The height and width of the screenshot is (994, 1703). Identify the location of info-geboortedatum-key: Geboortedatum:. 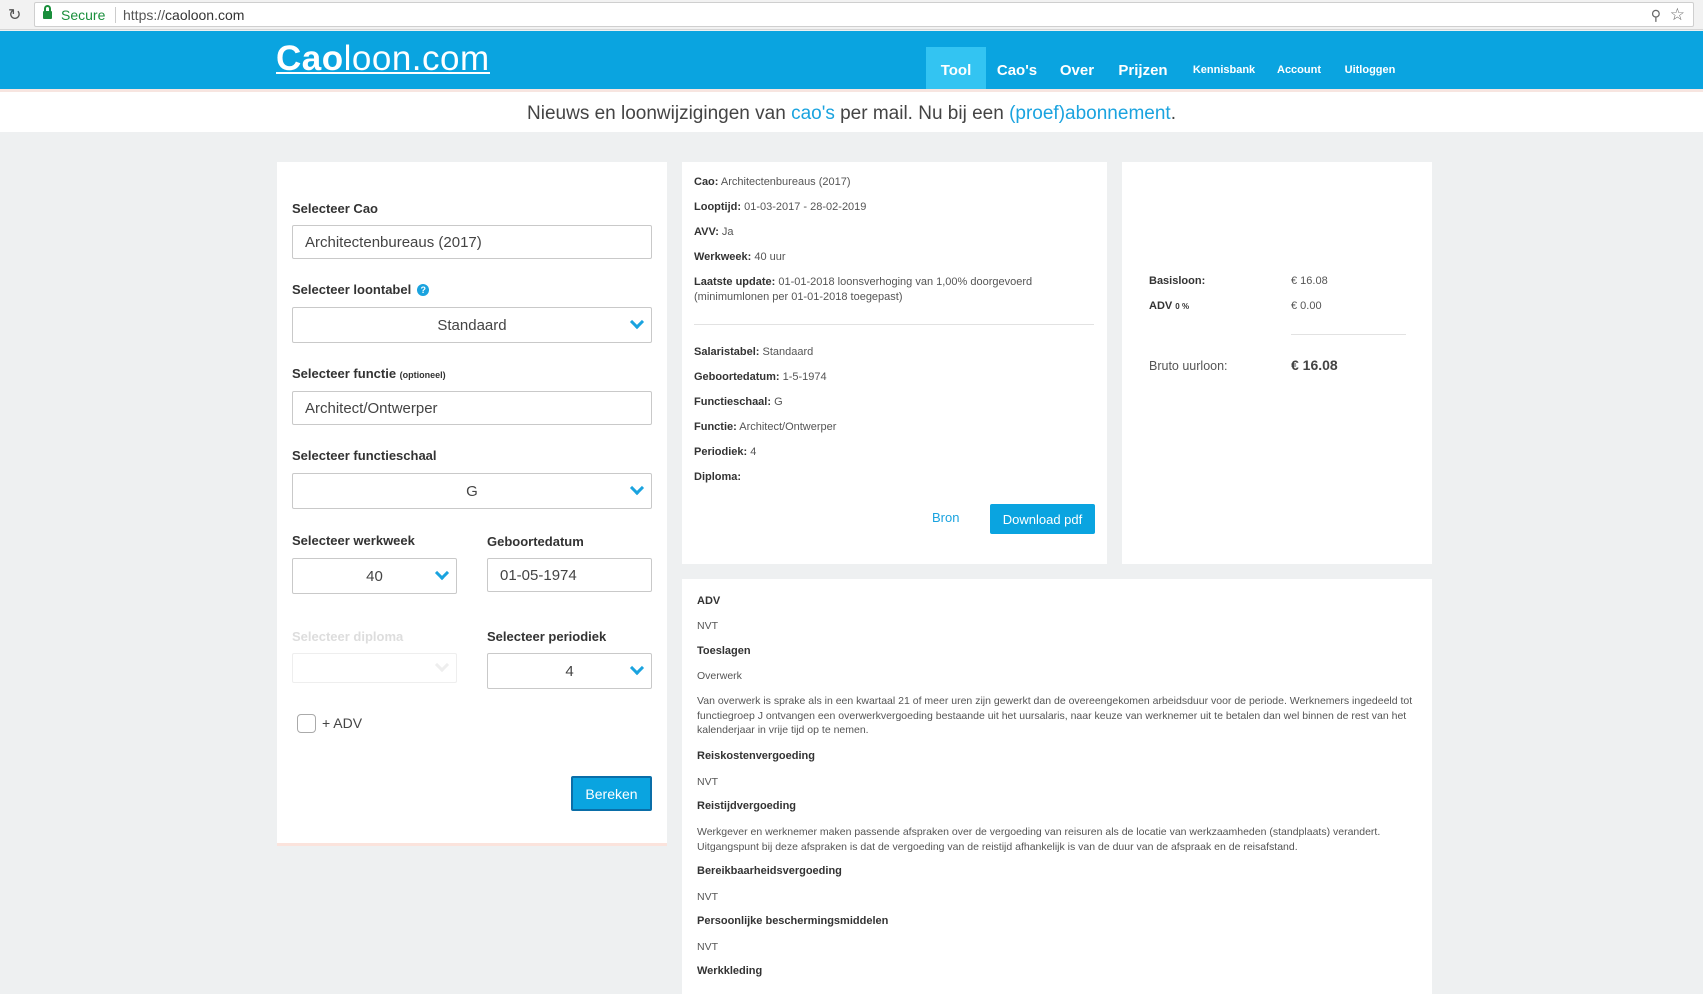
(737, 377).